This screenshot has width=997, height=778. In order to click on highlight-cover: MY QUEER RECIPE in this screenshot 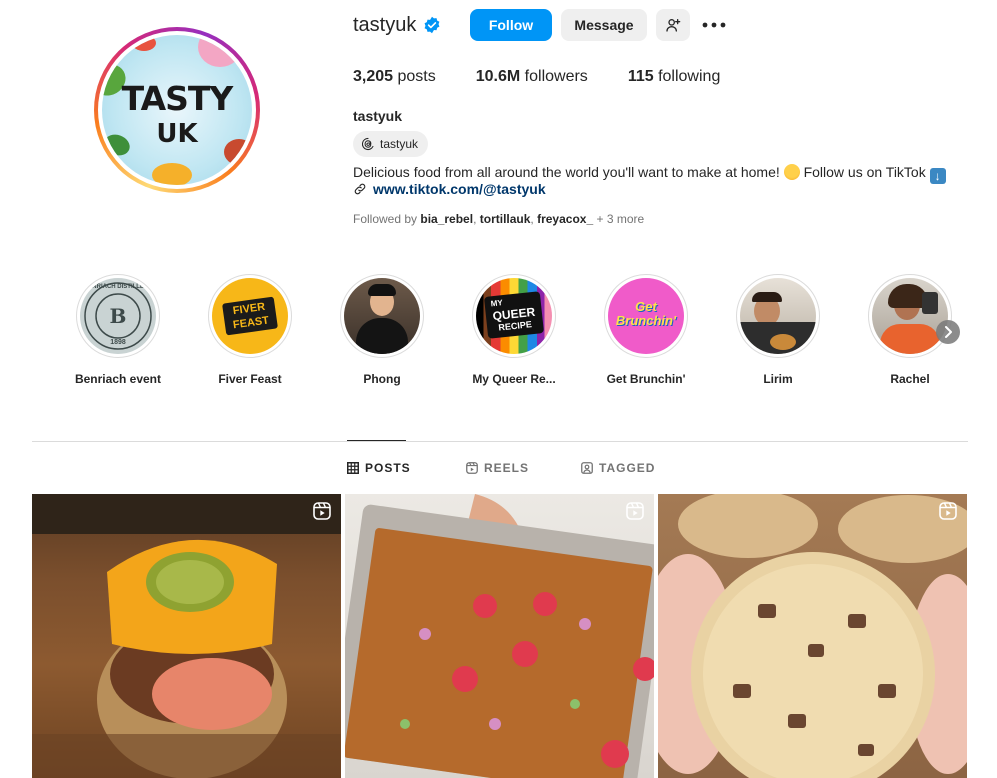, I will do `click(514, 316)`.